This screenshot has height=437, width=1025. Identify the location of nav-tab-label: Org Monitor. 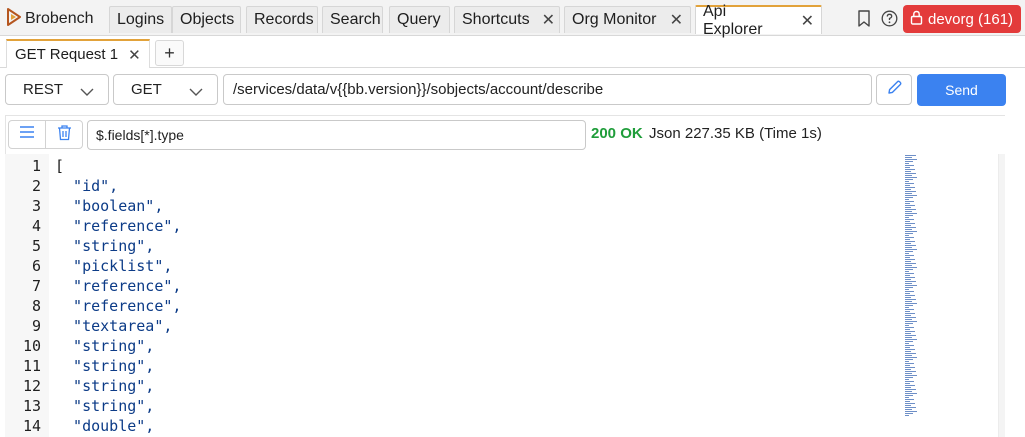
(614, 19).